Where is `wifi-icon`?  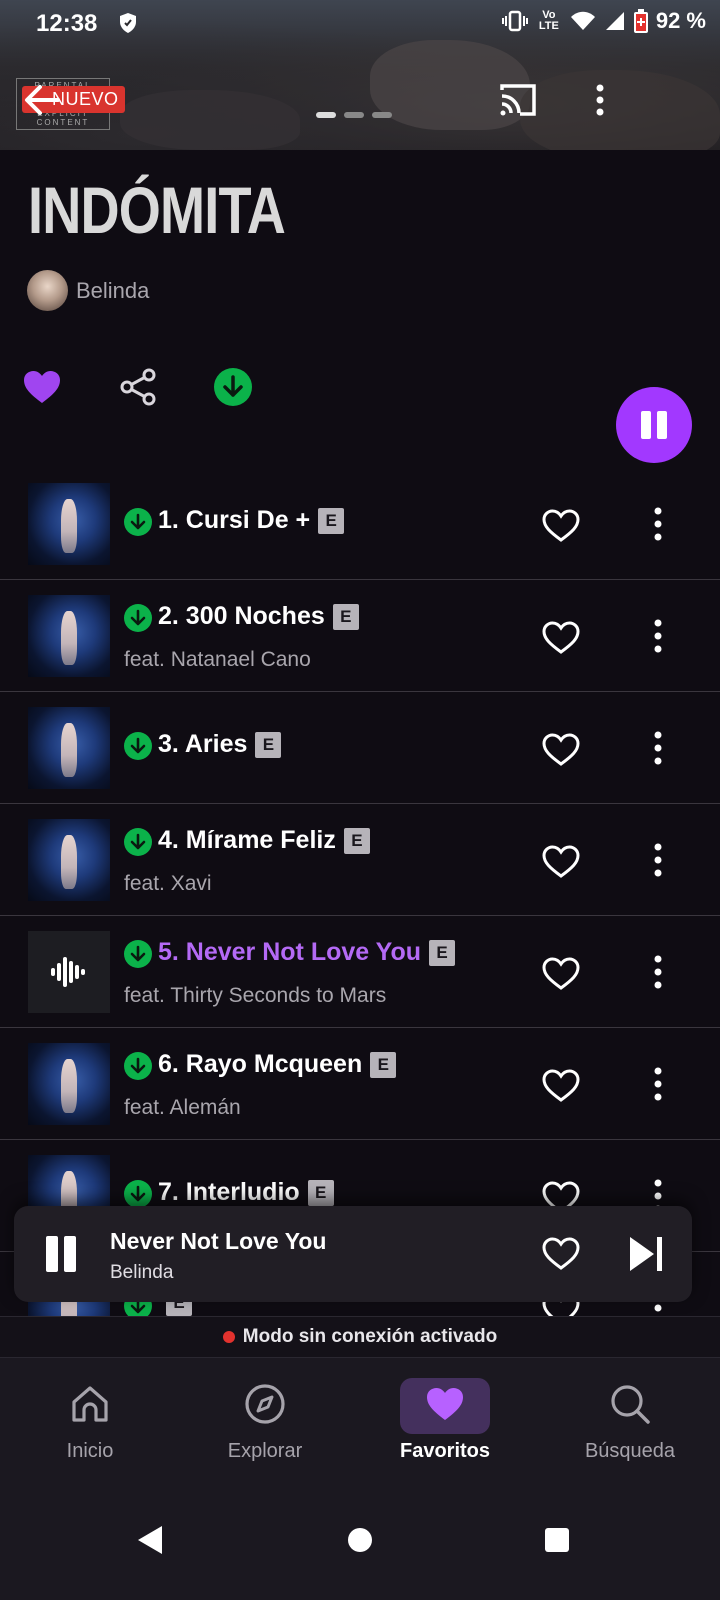 wifi-icon is located at coordinates (582, 20).